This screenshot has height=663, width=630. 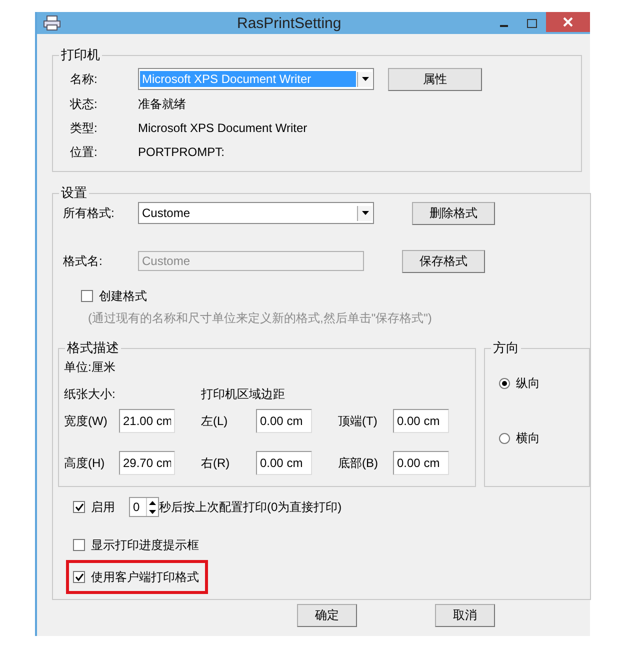 I want to click on format-dropdown: Custome, so click(x=256, y=213).